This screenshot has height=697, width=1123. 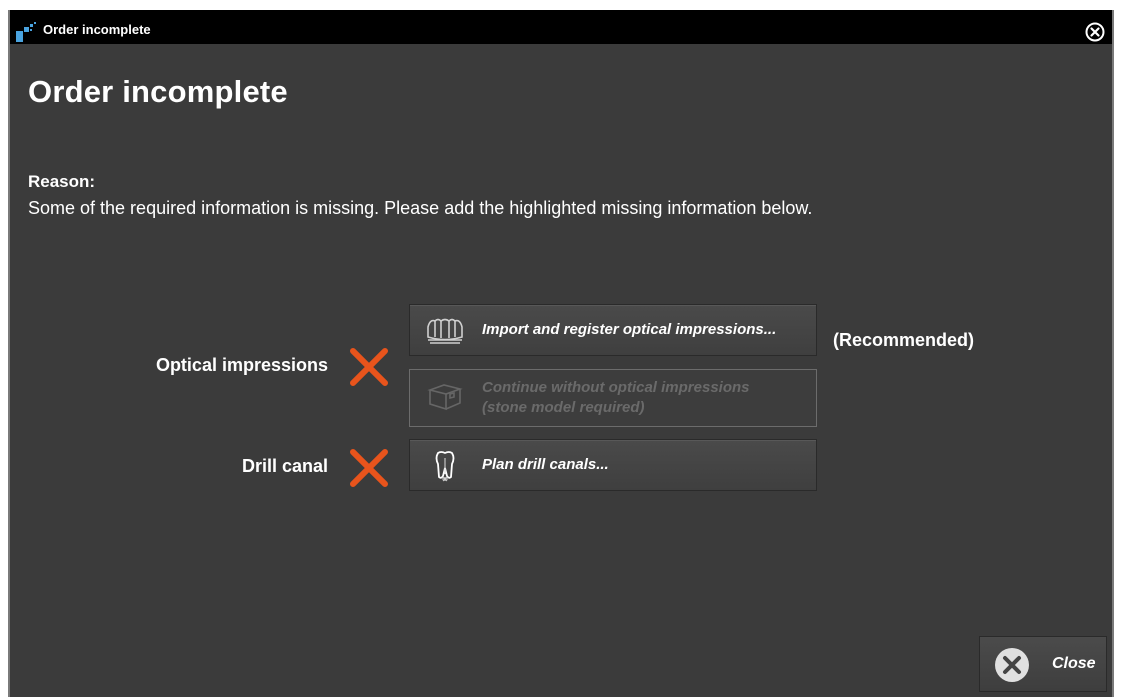 What do you see at coordinates (1043, 664) in the screenshot?
I see `close-button: Close` at bounding box center [1043, 664].